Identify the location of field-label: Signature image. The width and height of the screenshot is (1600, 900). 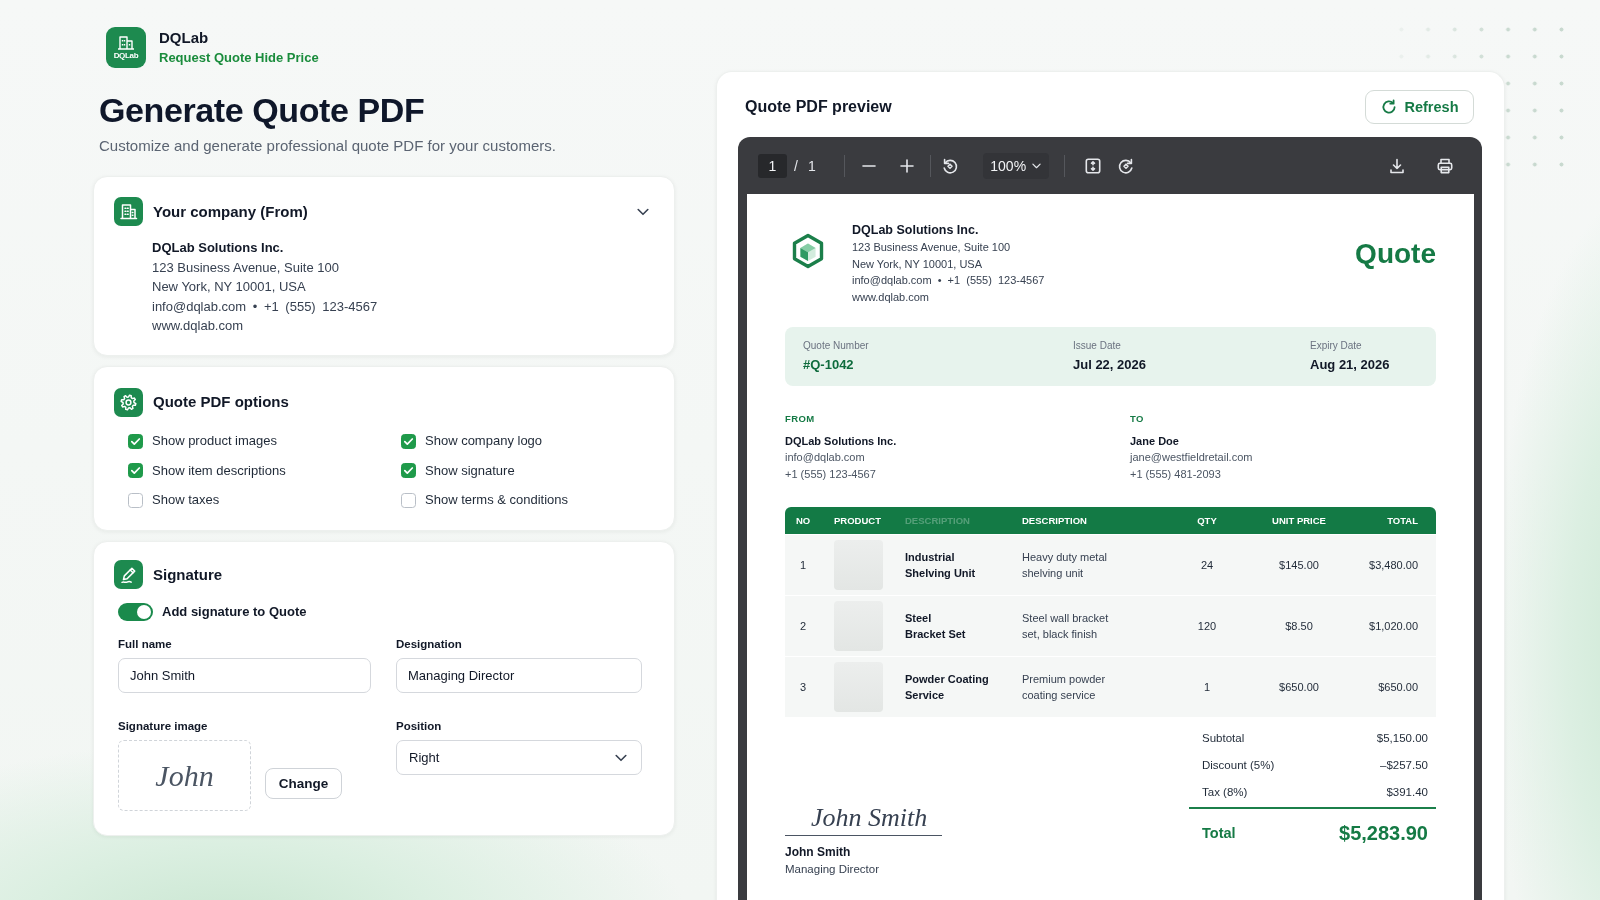
(163, 726).